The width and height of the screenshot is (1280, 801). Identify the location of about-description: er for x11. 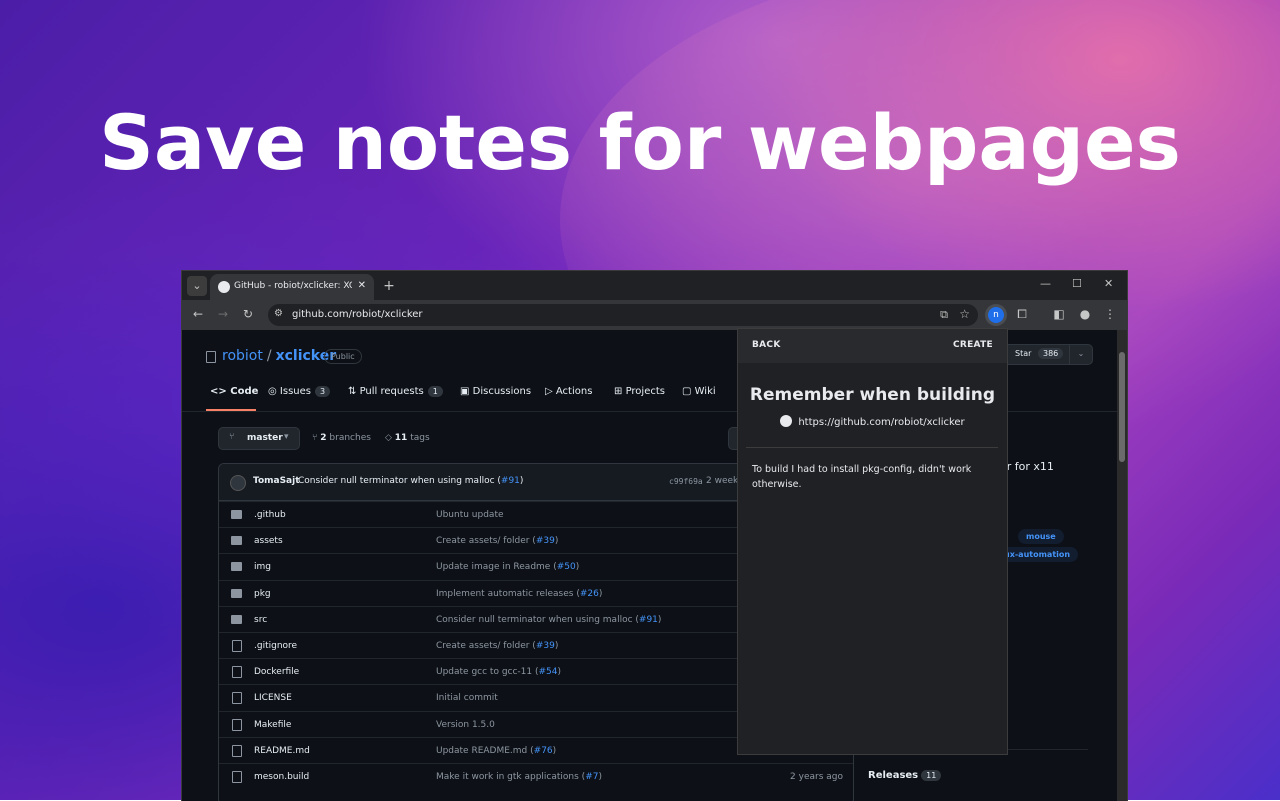
(1027, 466).